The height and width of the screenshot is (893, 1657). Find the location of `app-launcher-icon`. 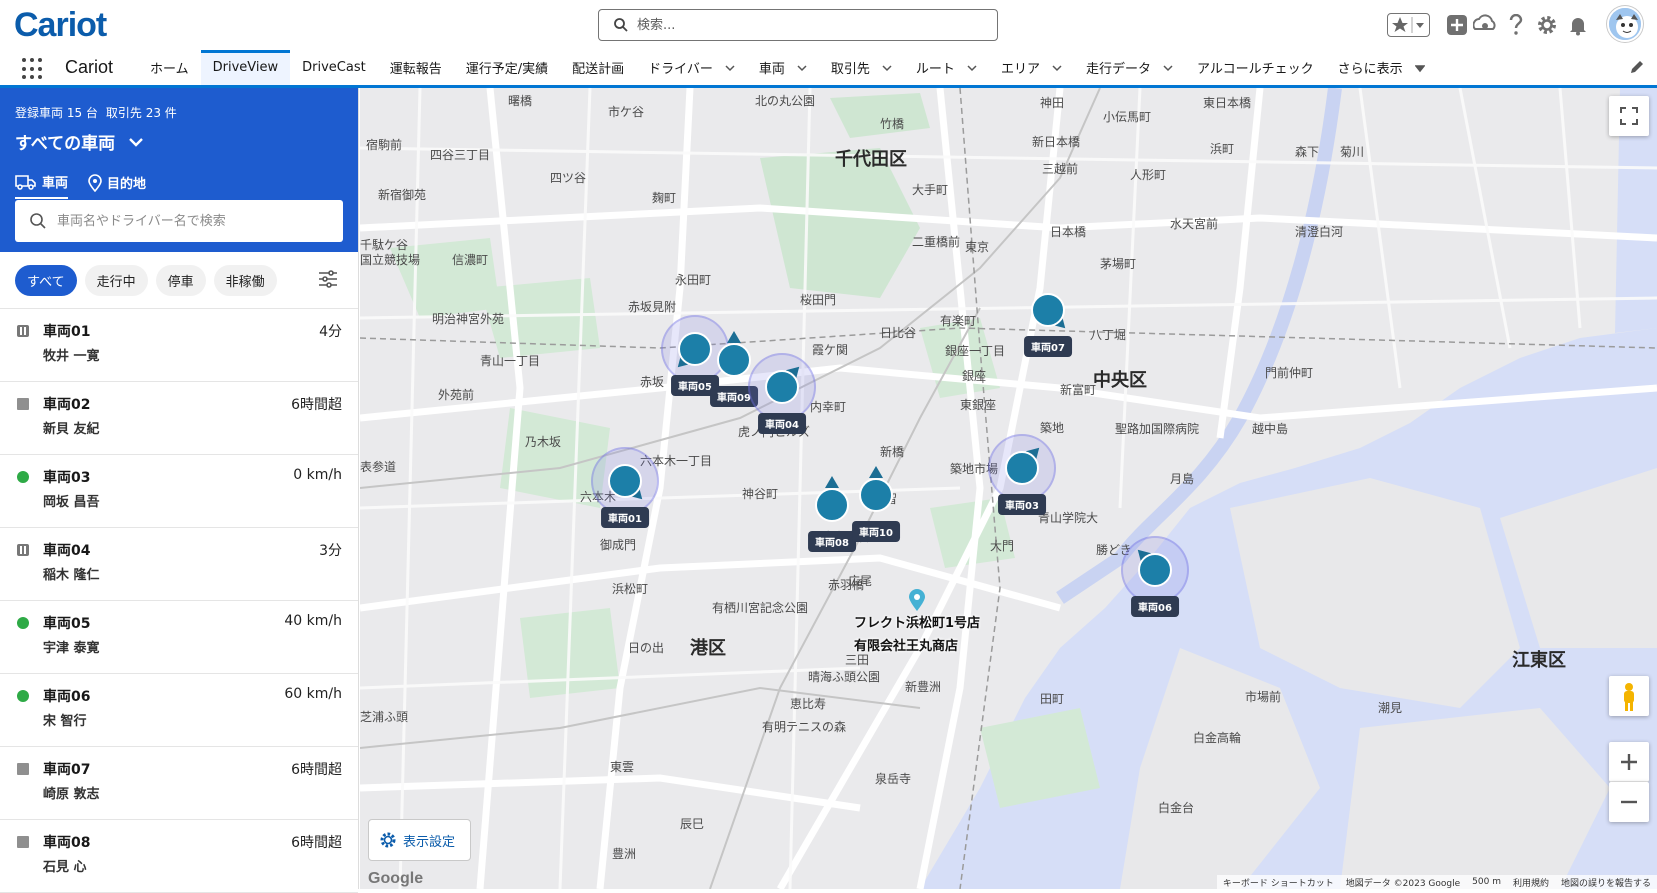

app-launcher-icon is located at coordinates (33, 69).